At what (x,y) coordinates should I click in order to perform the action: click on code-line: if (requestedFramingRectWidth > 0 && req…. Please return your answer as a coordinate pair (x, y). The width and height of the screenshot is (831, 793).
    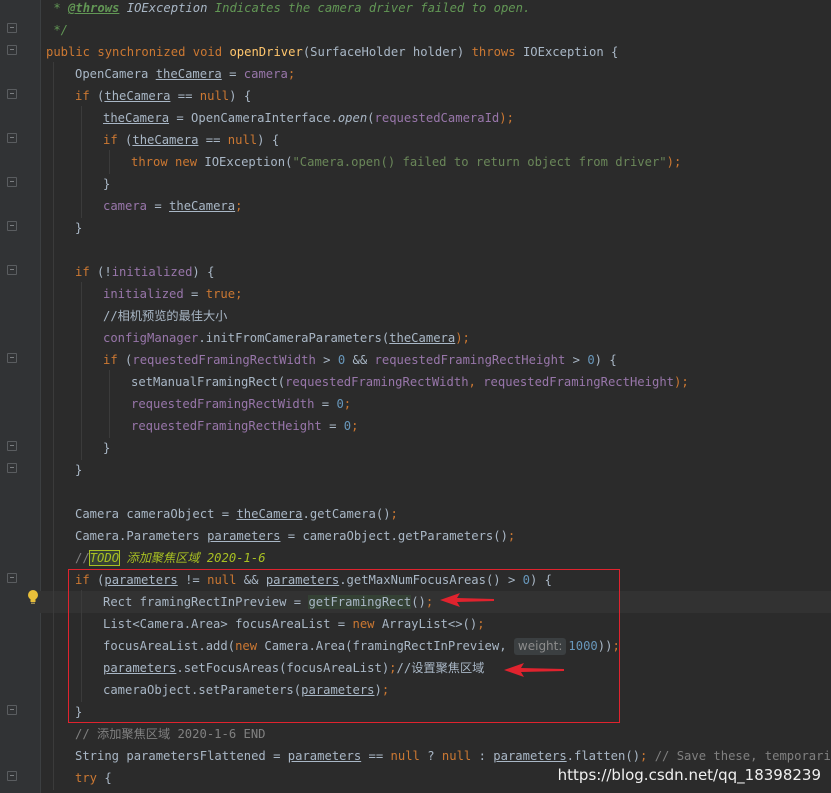
    Looking at the image, I should click on (435, 360).